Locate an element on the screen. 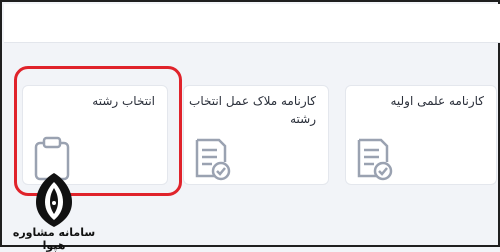 Image resolution: width=500 pixels, height=252 pixels. card-decisive-report: کارنامه ملاک عمل انتخاب رشته is located at coordinates (256, 135).